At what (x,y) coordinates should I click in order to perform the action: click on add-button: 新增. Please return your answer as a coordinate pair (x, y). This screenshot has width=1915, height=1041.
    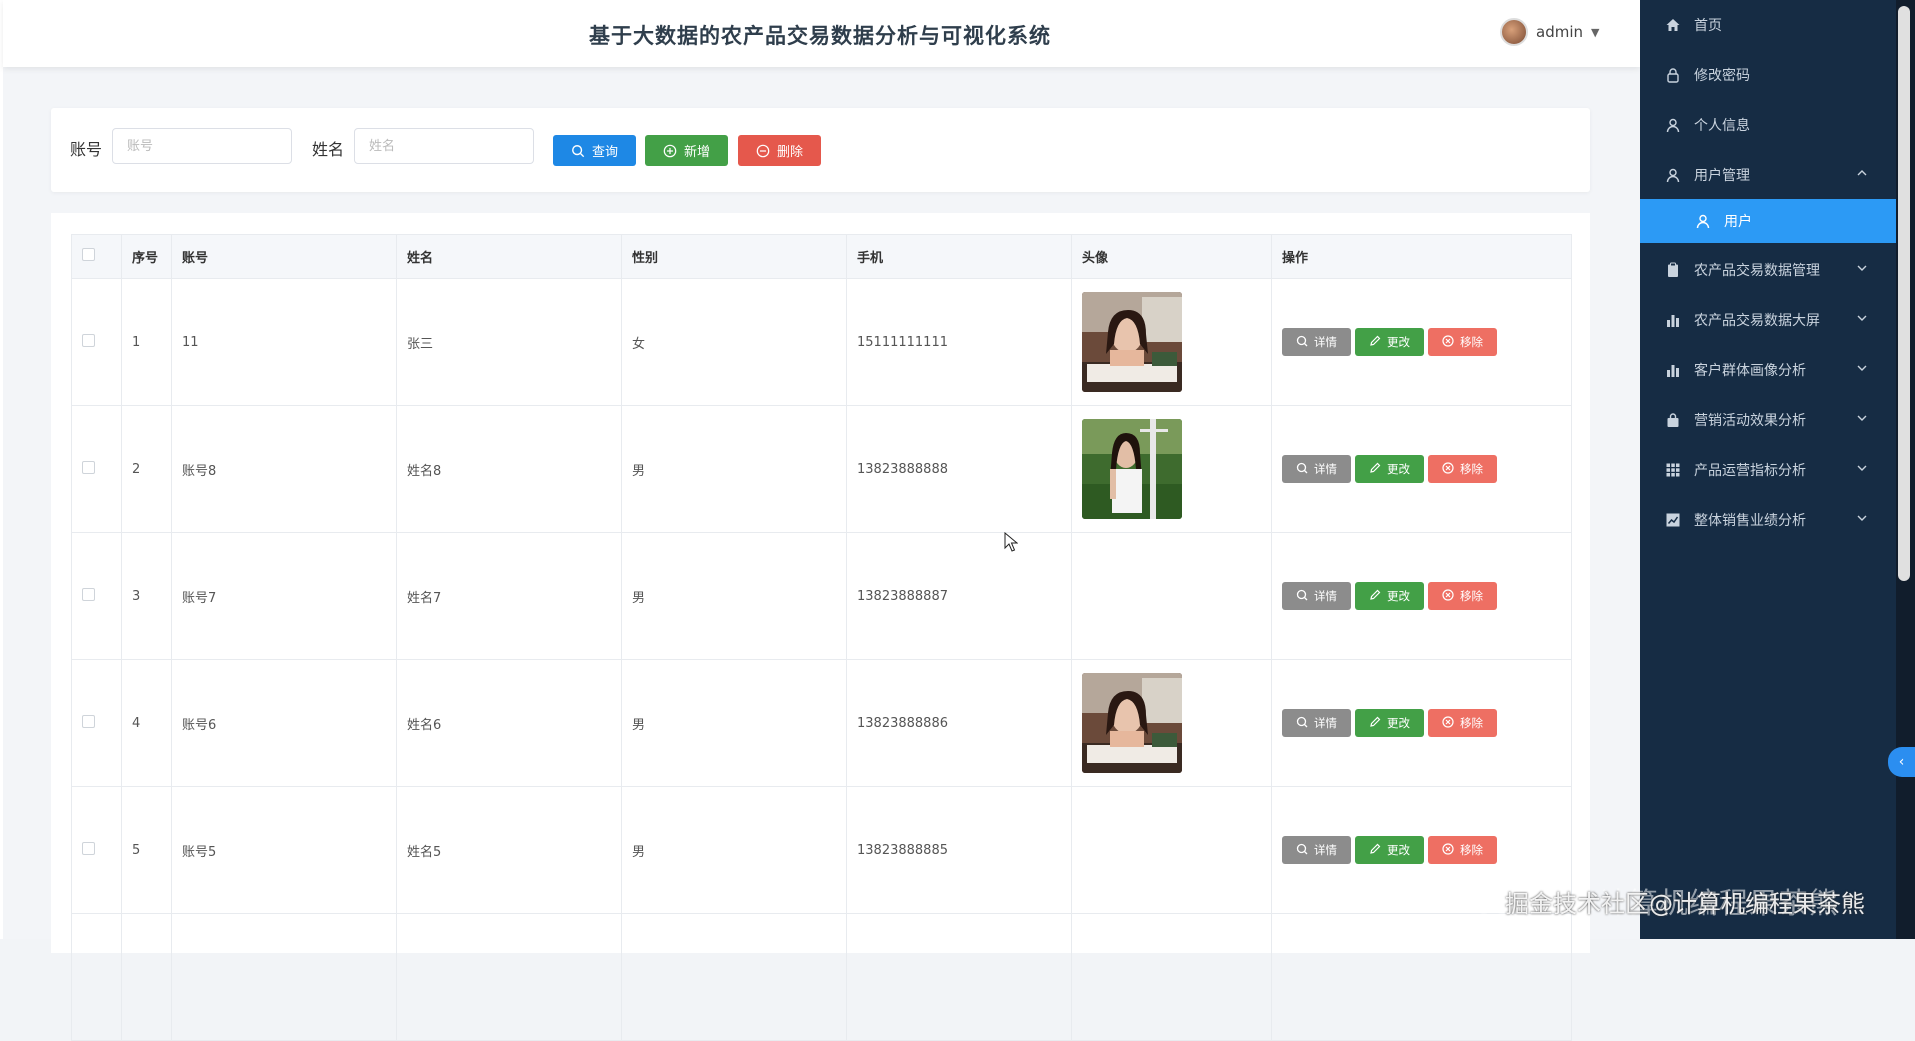
    Looking at the image, I should click on (686, 150).